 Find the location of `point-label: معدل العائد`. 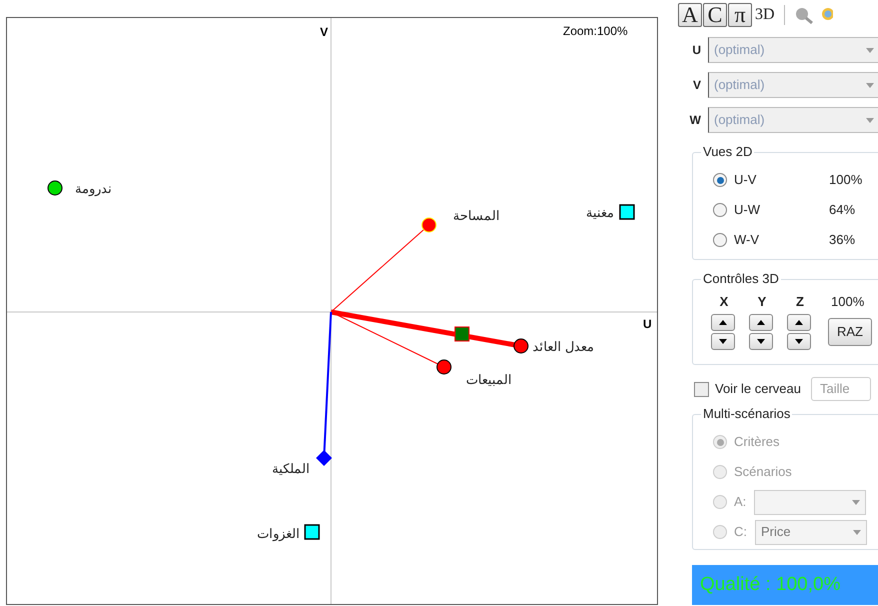

point-label: معدل العائد is located at coordinates (563, 346).